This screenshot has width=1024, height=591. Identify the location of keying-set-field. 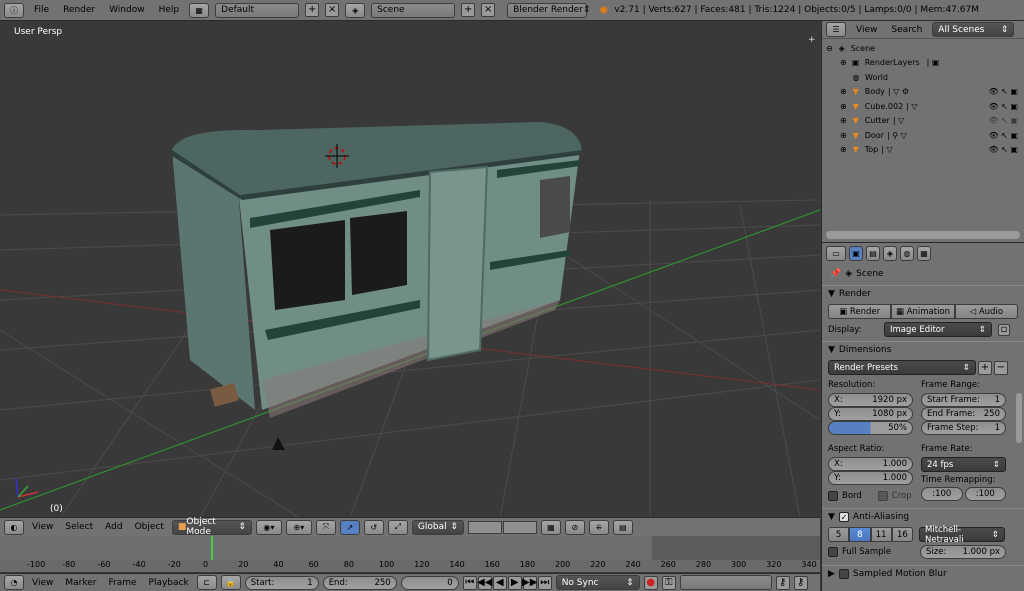
(725, 582).